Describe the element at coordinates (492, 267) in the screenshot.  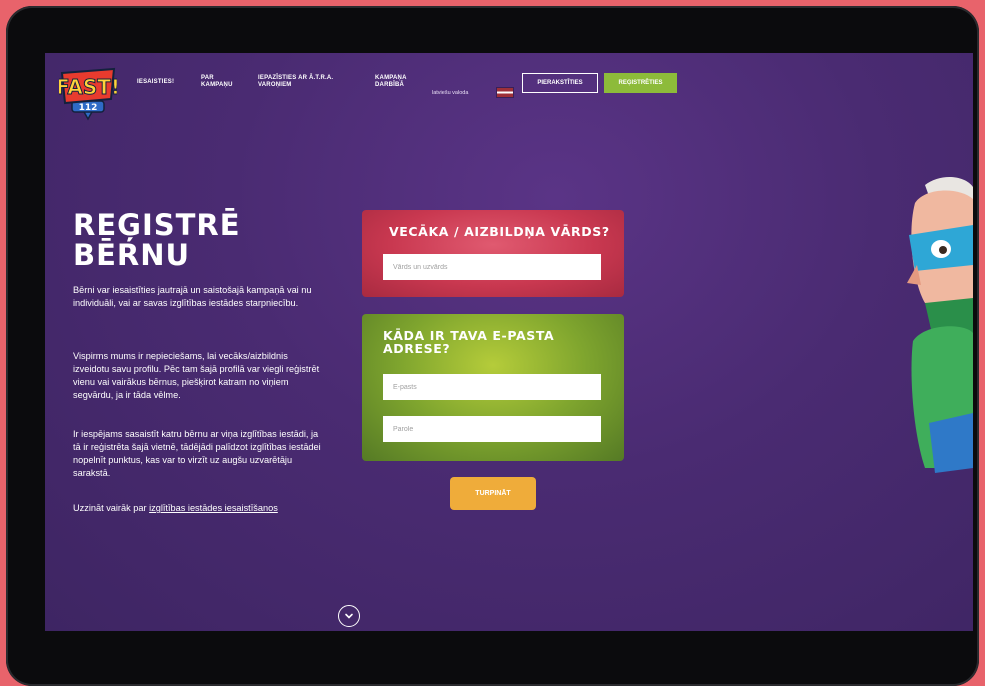
I see `parent-name-input` at that location.